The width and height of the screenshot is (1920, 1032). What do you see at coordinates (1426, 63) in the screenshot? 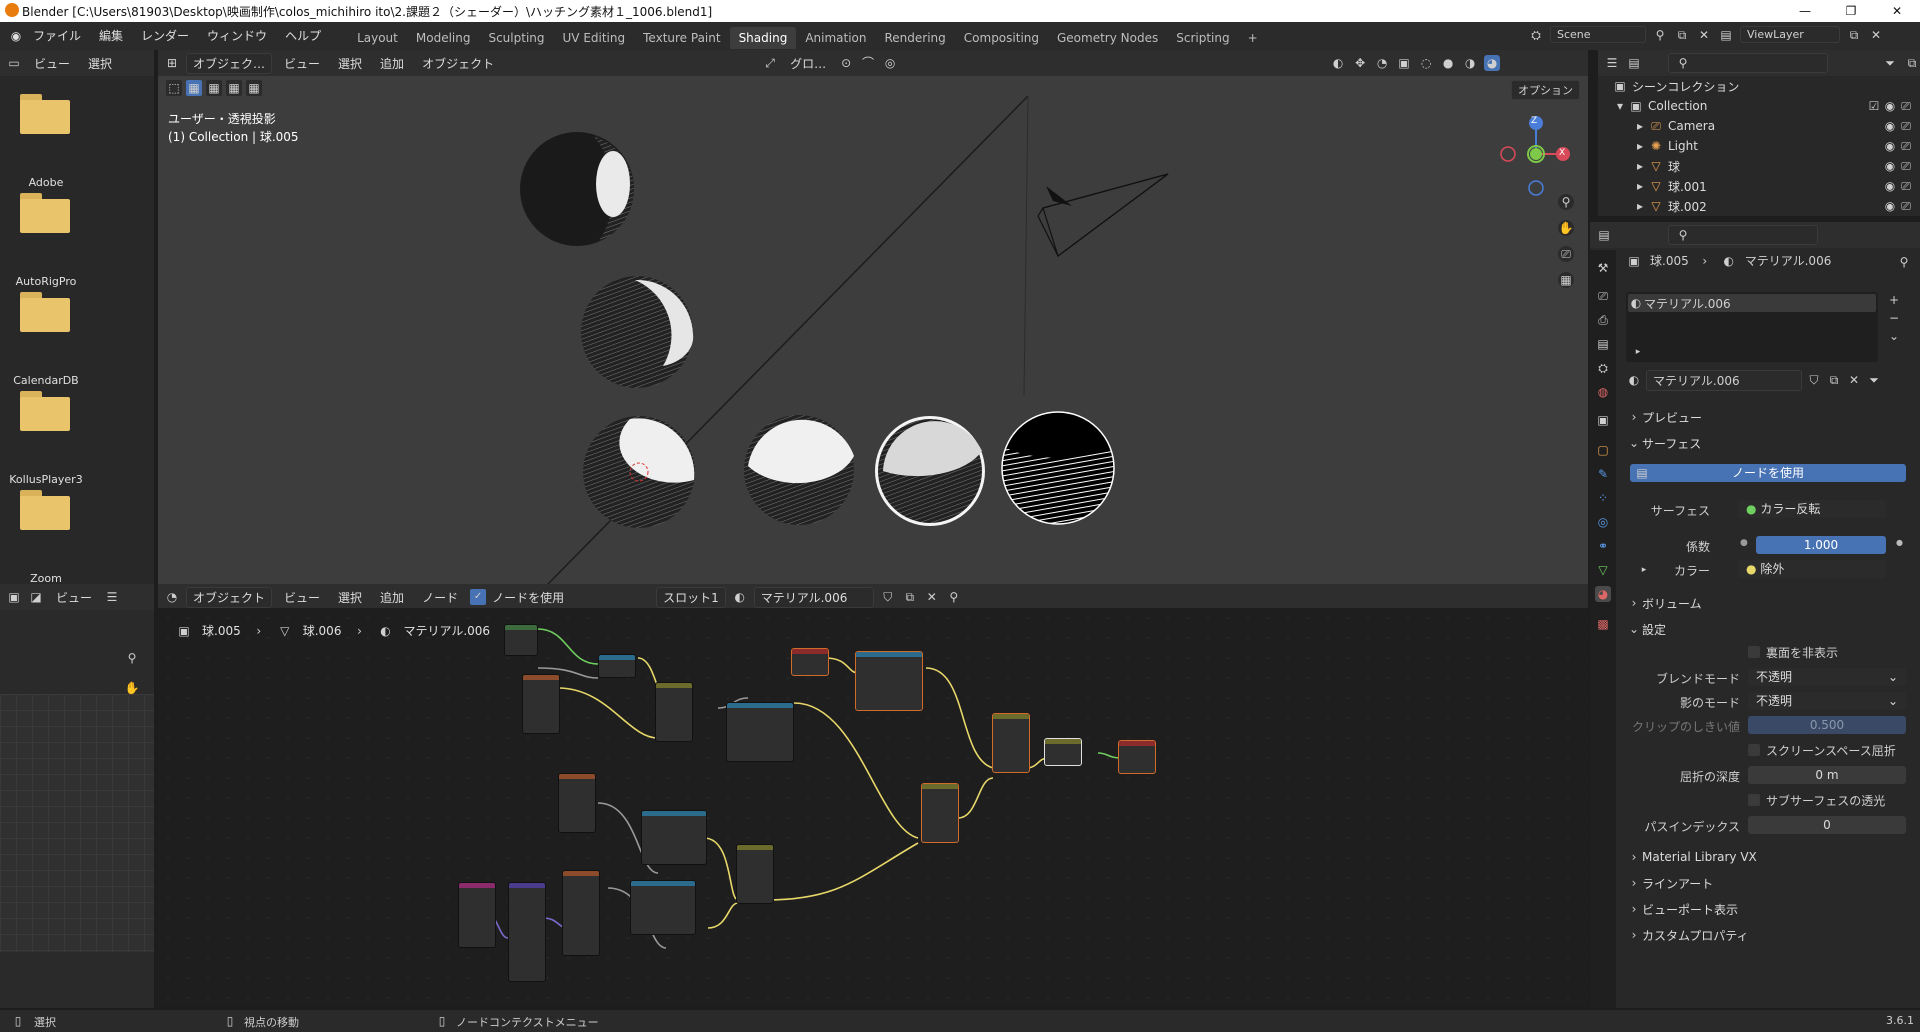
I see `wireframe-shading-icon: ◌` at bounding box center [1426, 63].